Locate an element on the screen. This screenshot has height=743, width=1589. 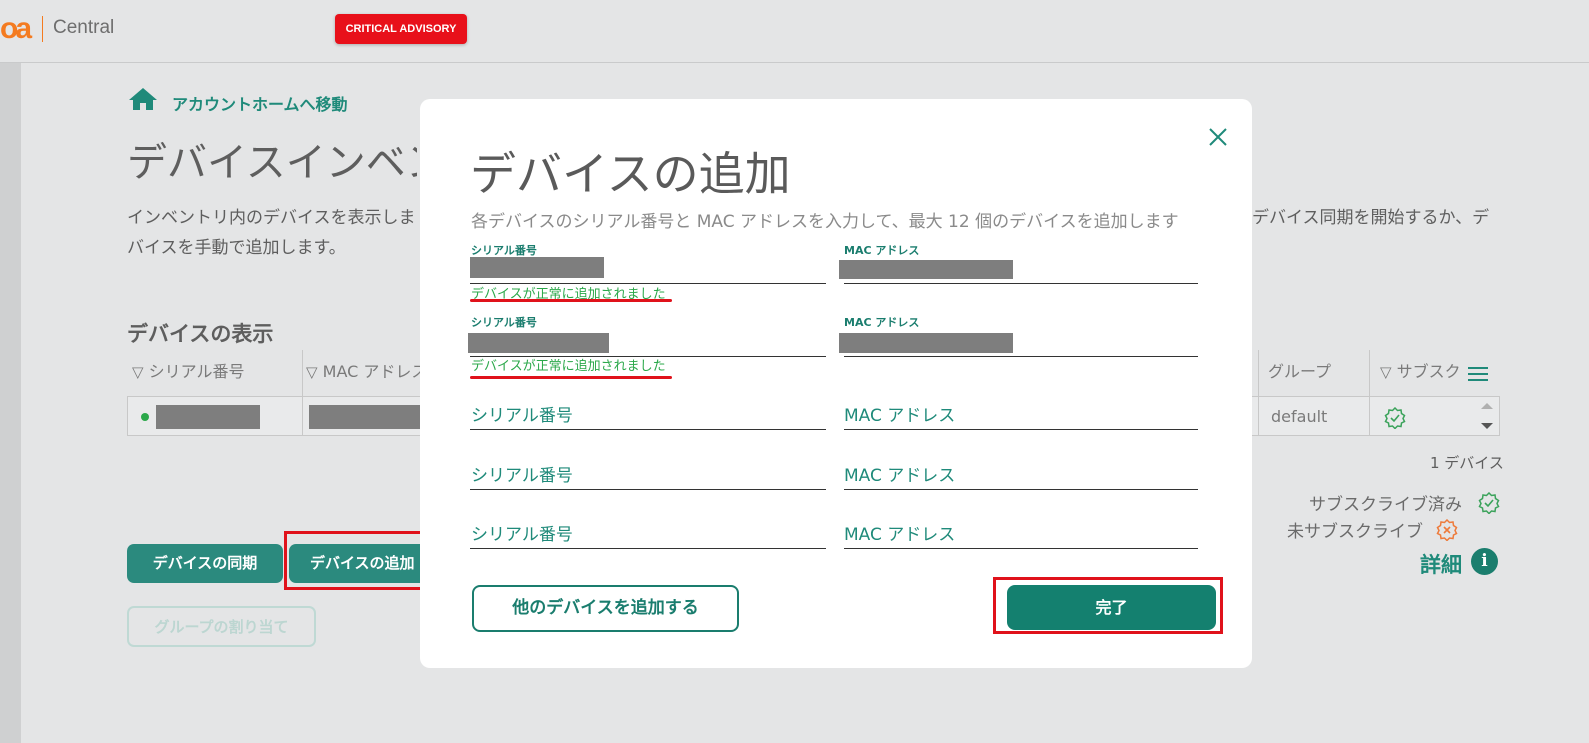
column-header-group: グループ is located at coordinates (1299, 372).